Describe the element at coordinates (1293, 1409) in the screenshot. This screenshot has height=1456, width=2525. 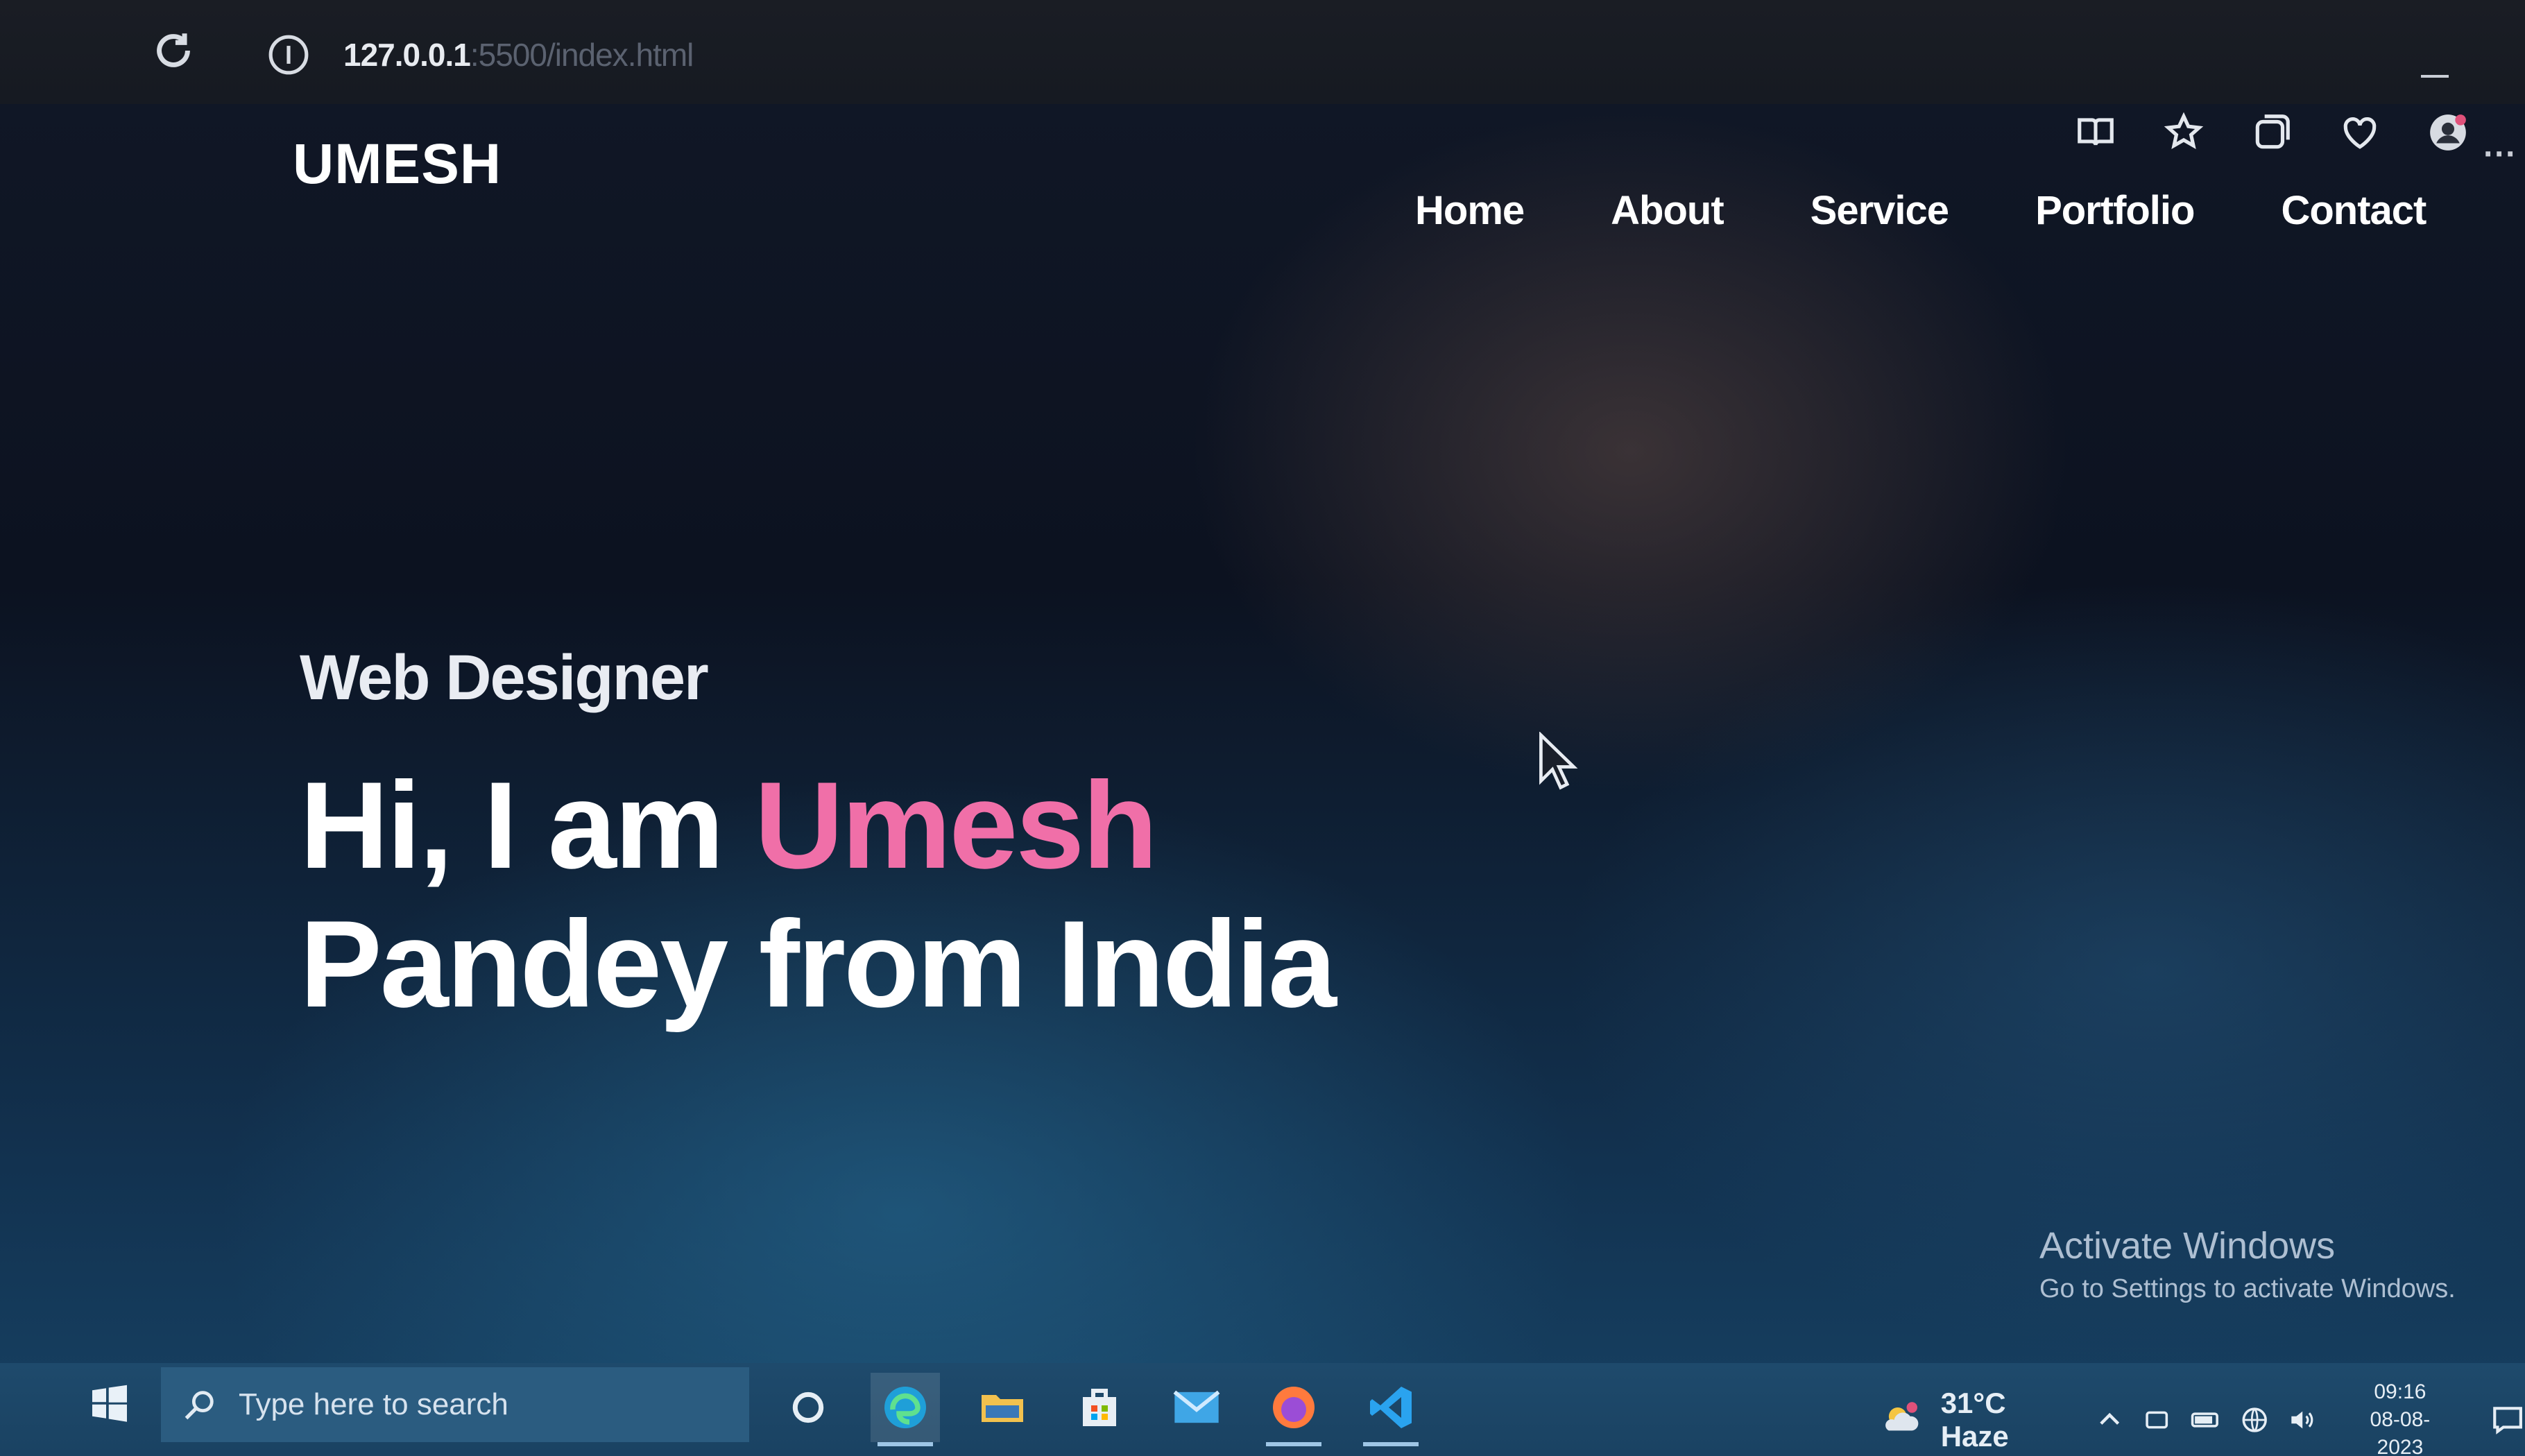
I see `firefox-icon` at that location.